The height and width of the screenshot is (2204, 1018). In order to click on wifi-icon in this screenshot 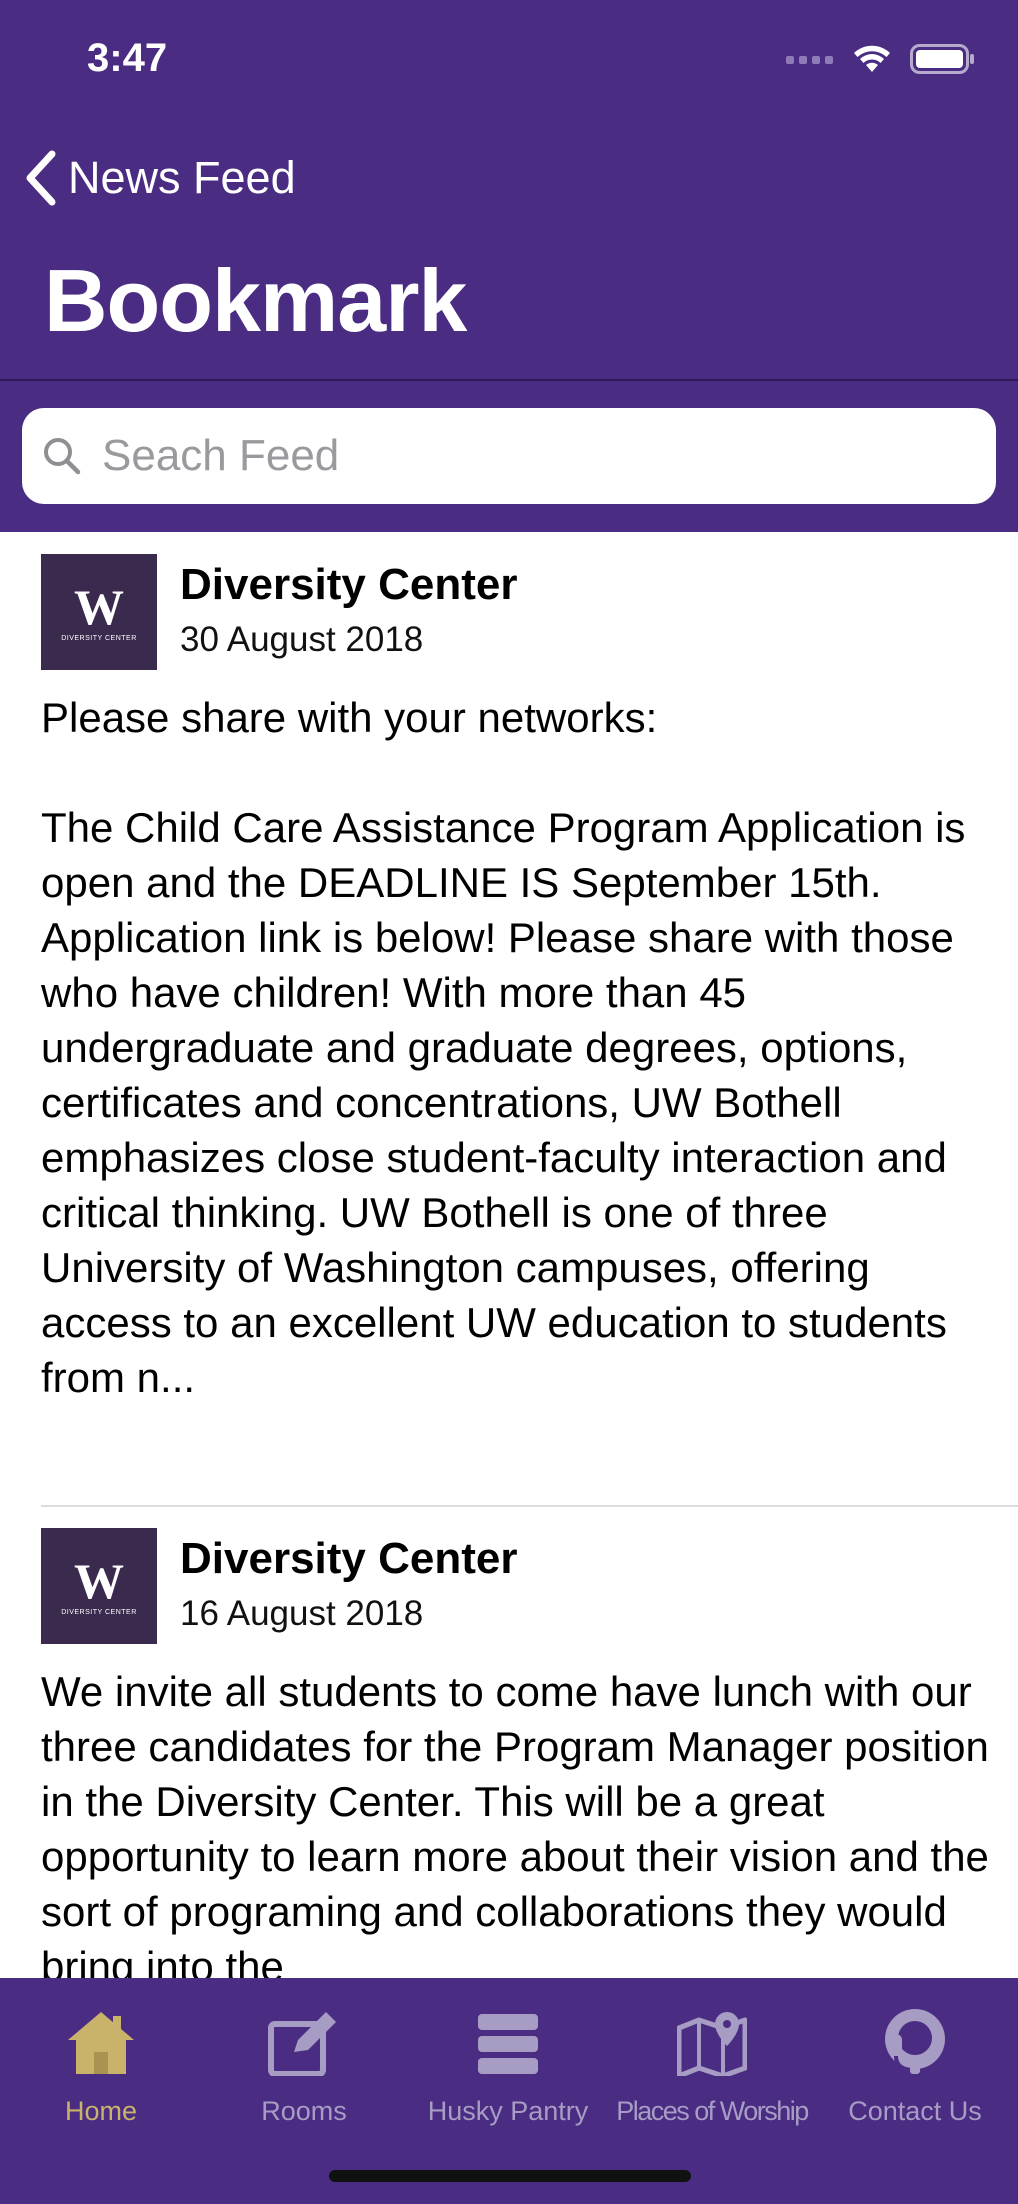, I will do `click(872, 58)`.